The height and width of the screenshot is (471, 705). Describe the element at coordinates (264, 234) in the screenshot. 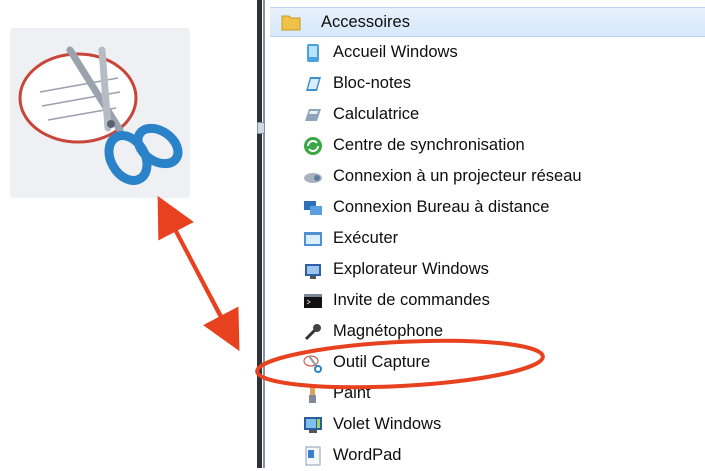

I see `panel-border-inner` at that location.